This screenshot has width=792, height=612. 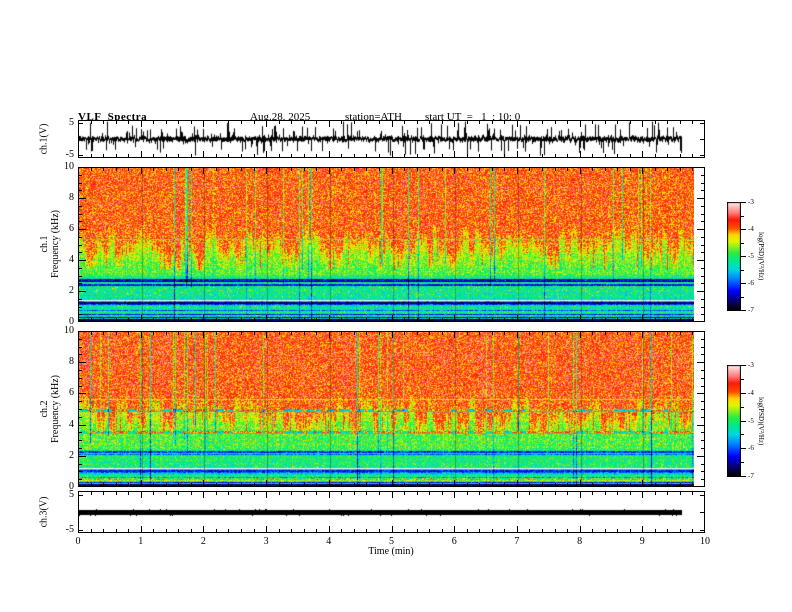 What do you see at coordinates (71, 494) in the screenshot?
I see `volt-tick-label: 5` at bounding box center [71, 494].